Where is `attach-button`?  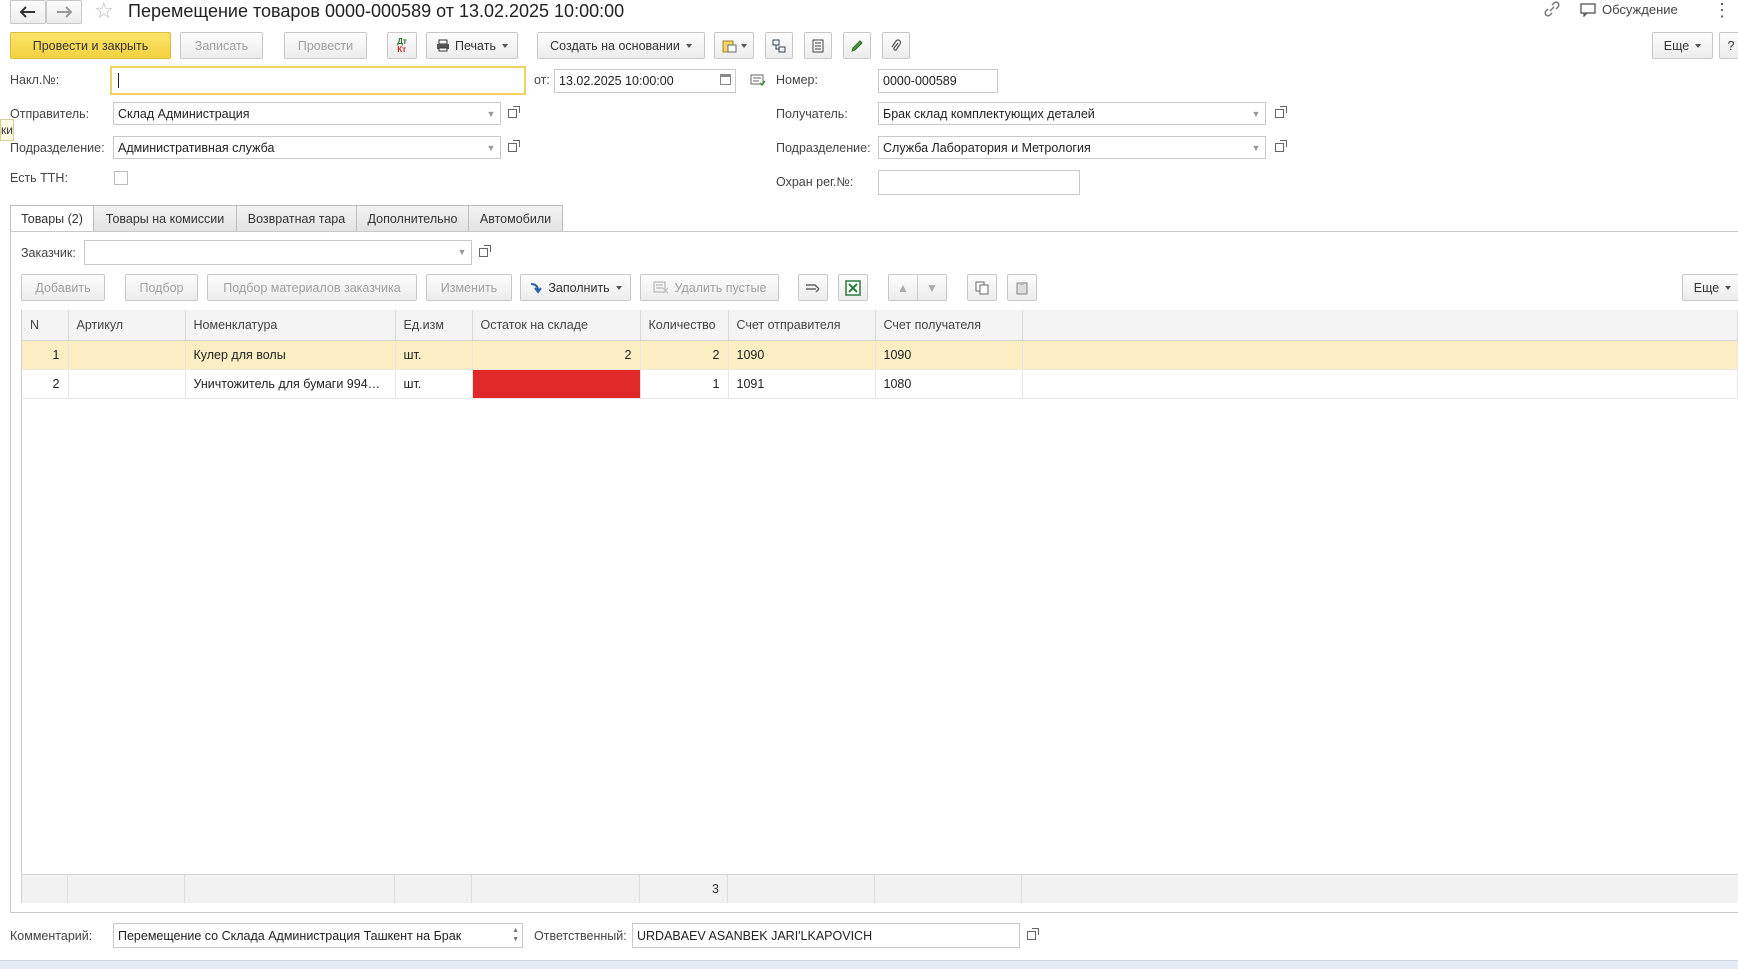
attach-button is located at coordinates (896, 45).